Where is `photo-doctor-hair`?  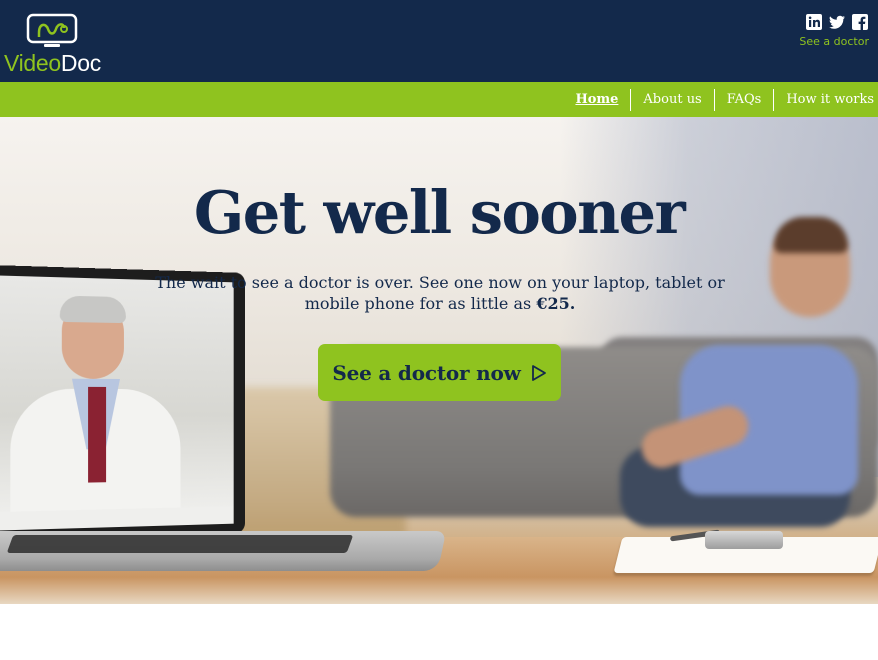 photo-doctor-hair is located at coordinates (92, 309).